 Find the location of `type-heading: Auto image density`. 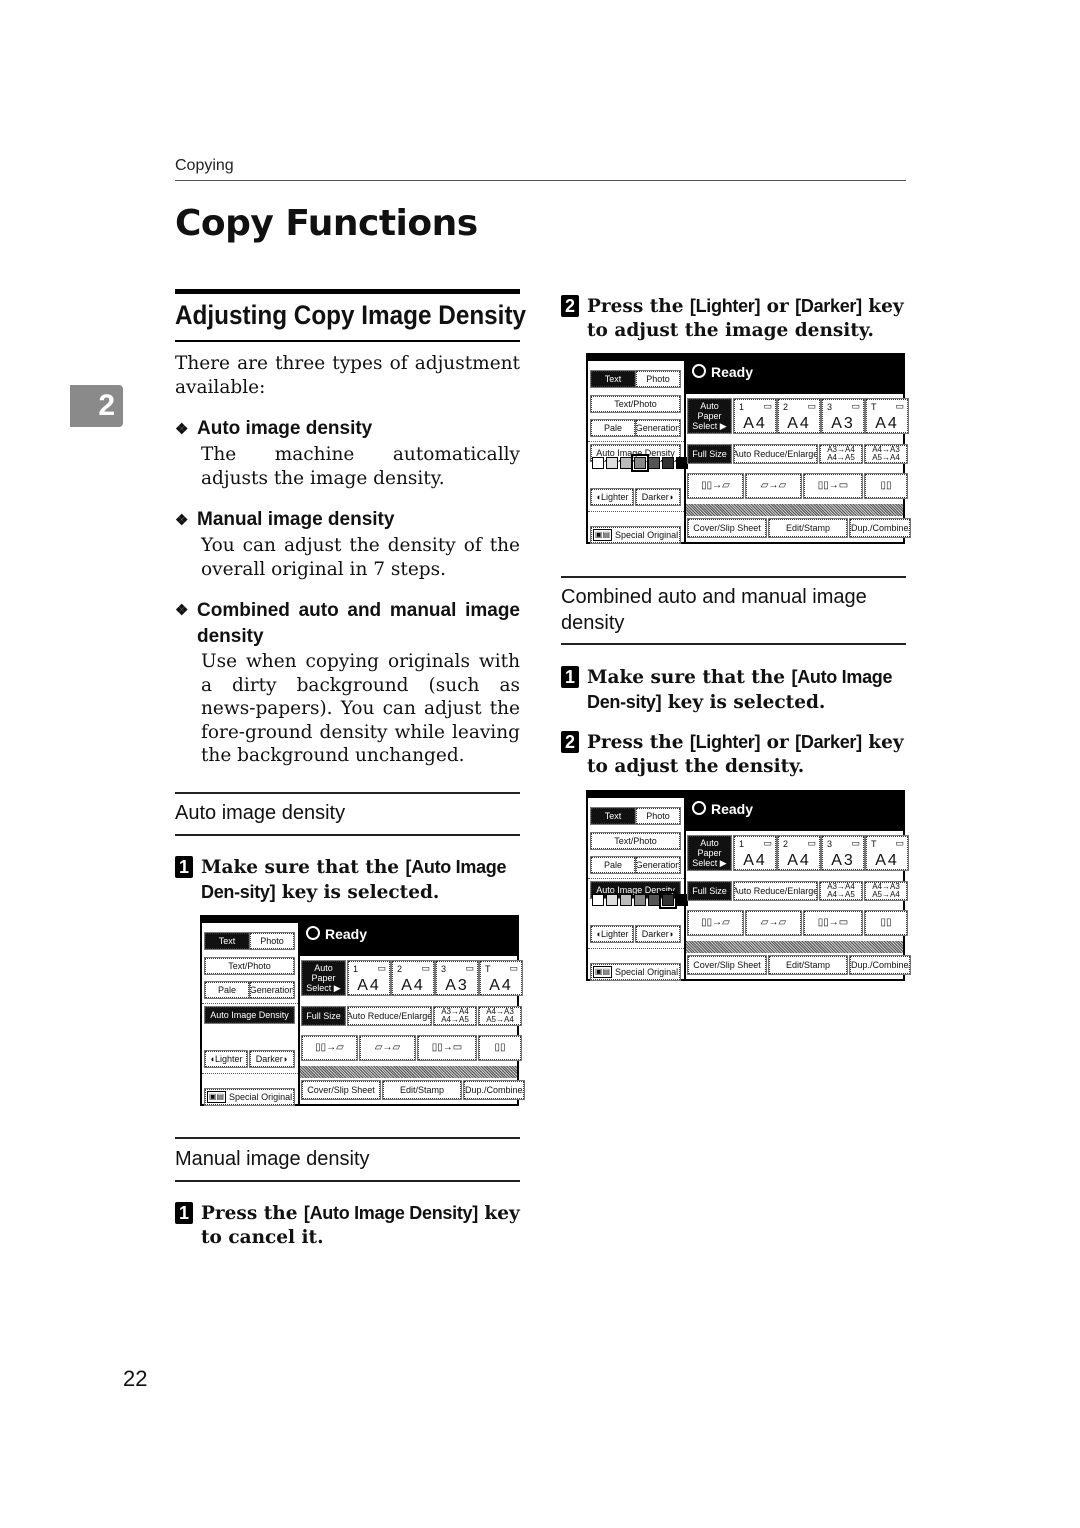

type-heading: Auto image density is located at coordinates (285, 428).